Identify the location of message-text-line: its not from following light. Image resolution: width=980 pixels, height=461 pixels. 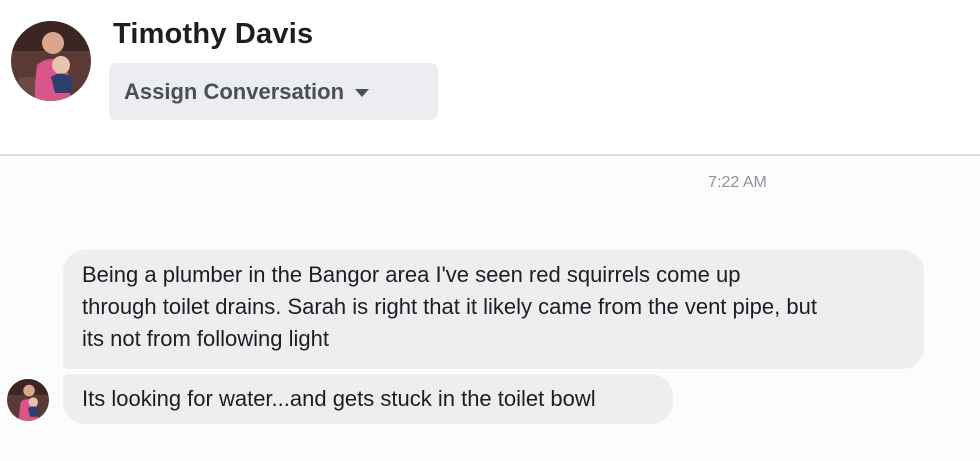
(205, 338).